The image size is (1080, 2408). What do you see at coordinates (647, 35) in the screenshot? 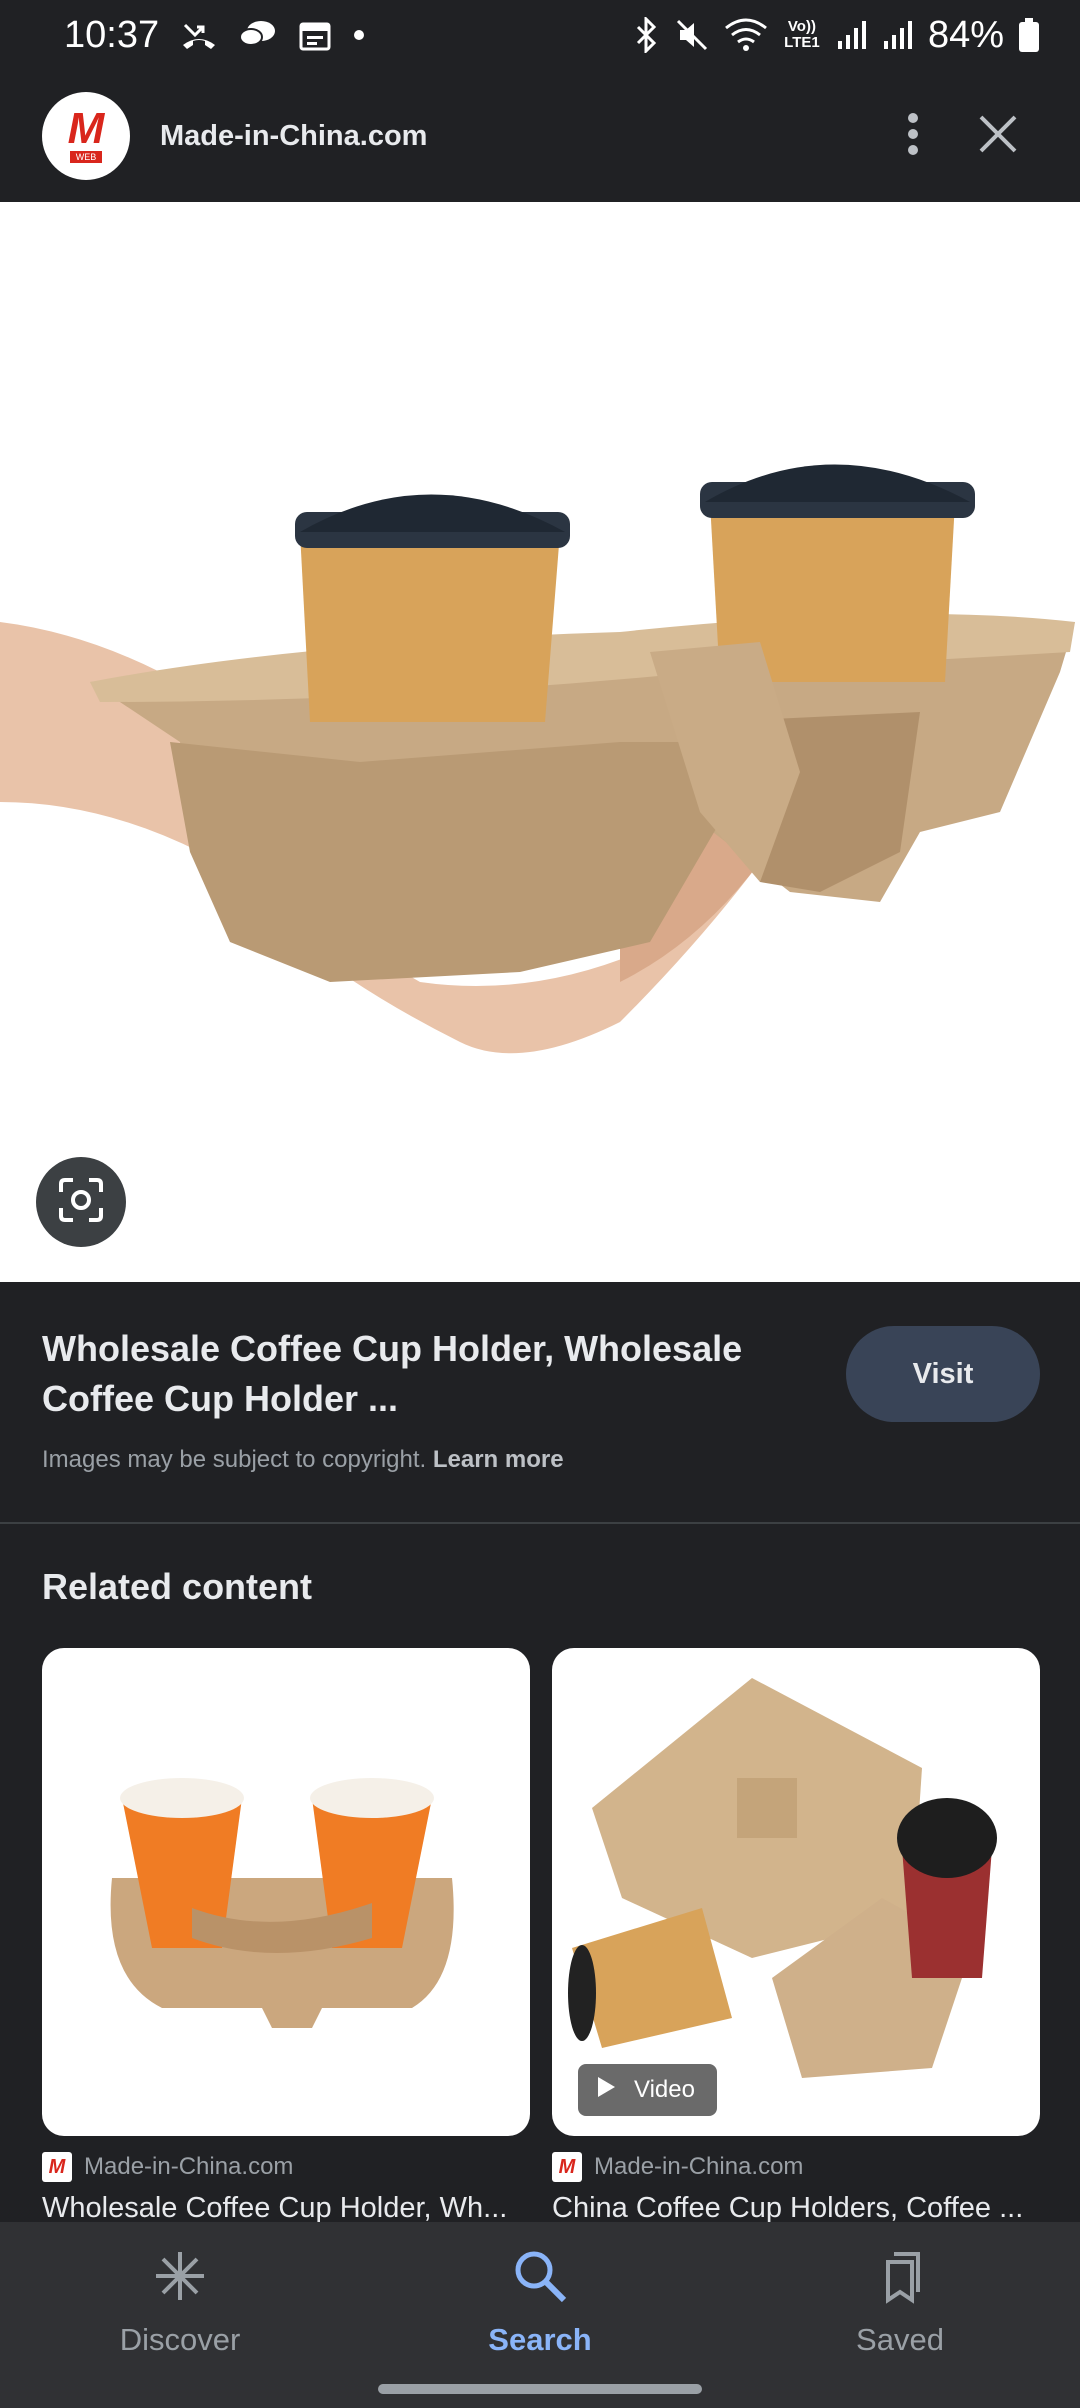
I see `bluetooth-icon` at bounding box center [647, 35].